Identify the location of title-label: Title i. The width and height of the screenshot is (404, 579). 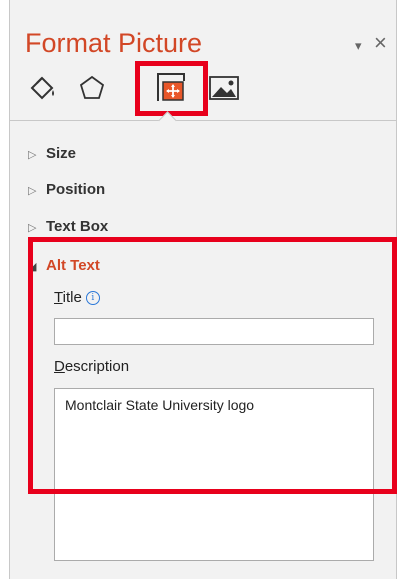
(77, 297).